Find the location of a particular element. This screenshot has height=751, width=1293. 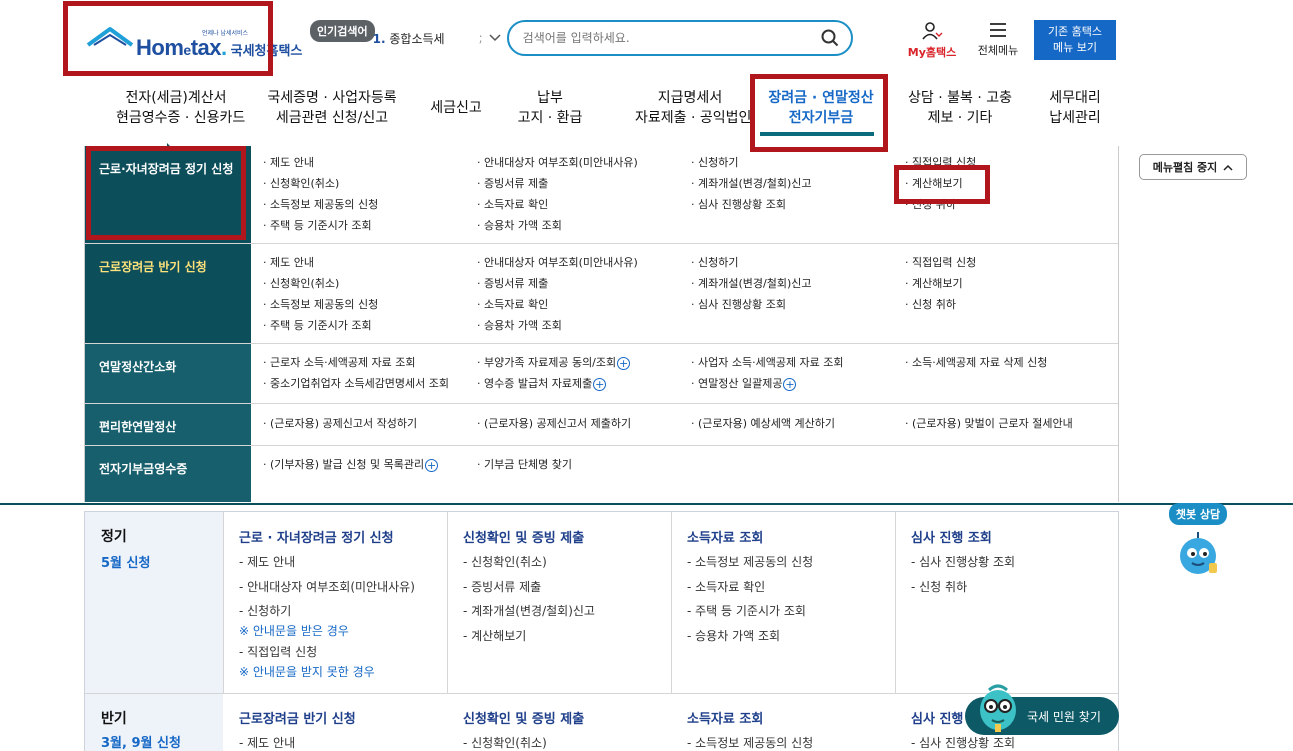

all-menu-button: 전체메뉴 is located at coordinates (998, 40).